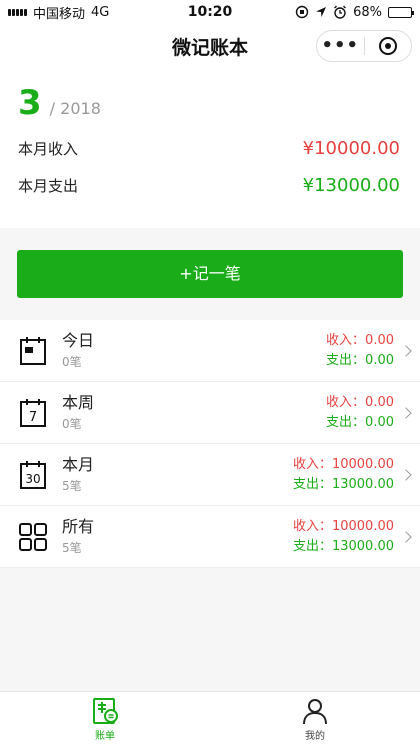  I want to click on list-item-week: 7 本周 0笔 收入：0.00 支出：0.00, so click(210, 413).